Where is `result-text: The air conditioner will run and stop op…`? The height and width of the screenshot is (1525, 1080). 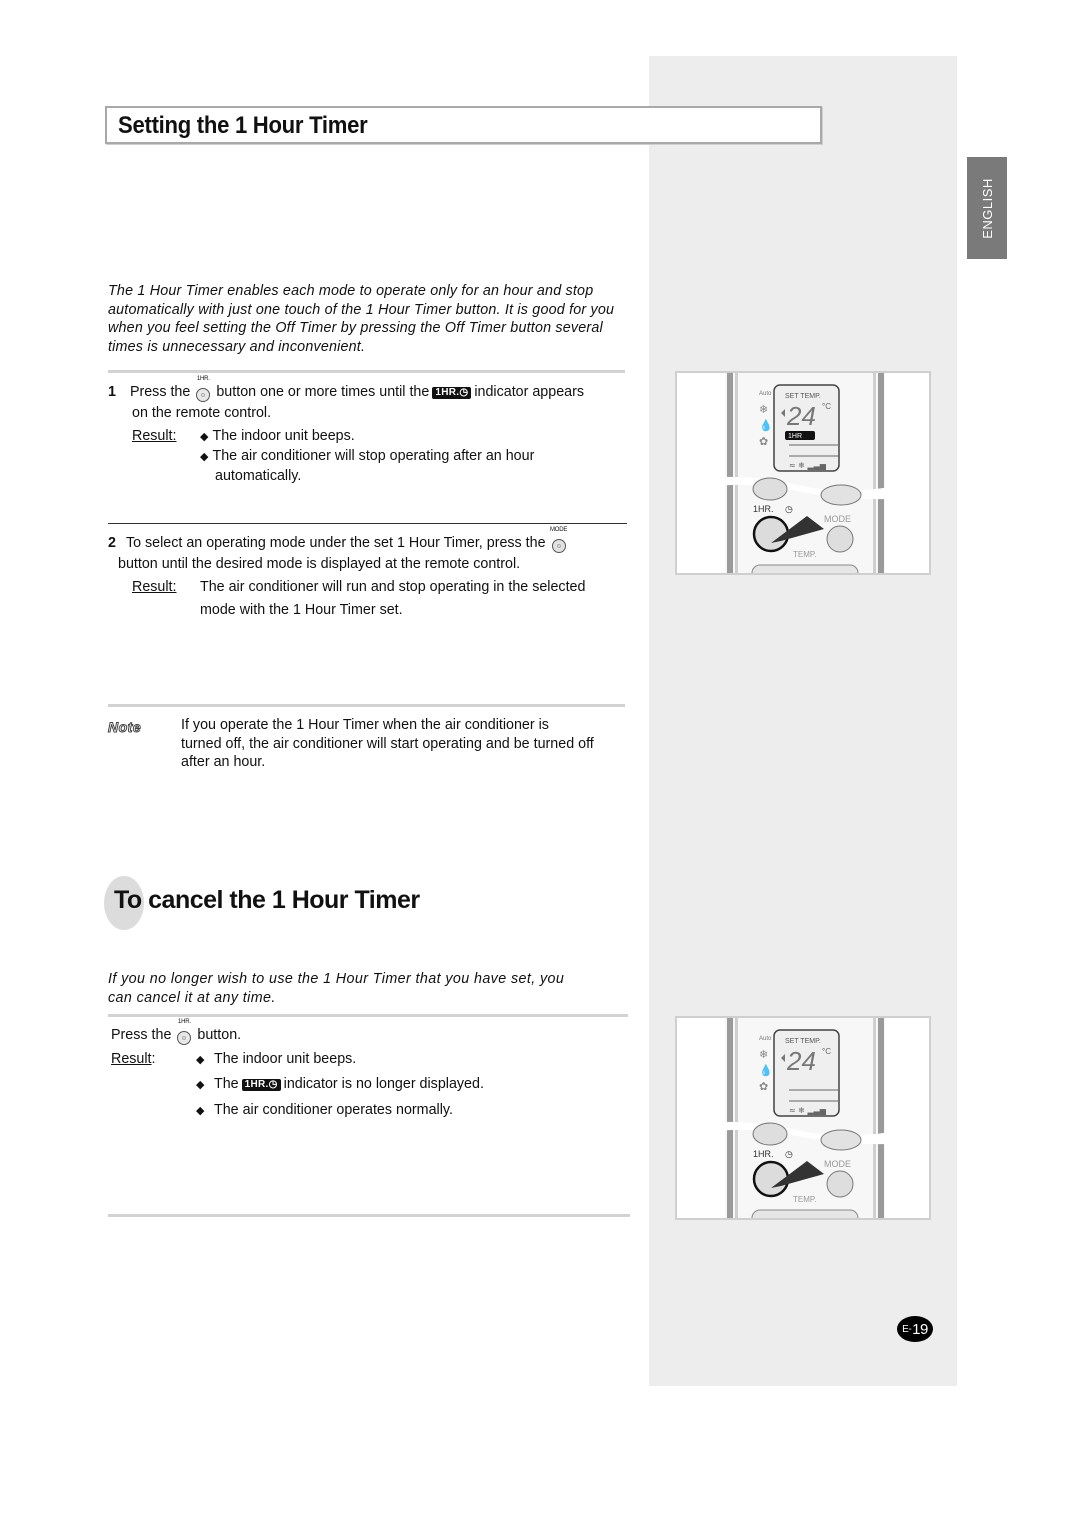
result-text: The air conditioner will run and stop op… is located at coordinates (393, 587).